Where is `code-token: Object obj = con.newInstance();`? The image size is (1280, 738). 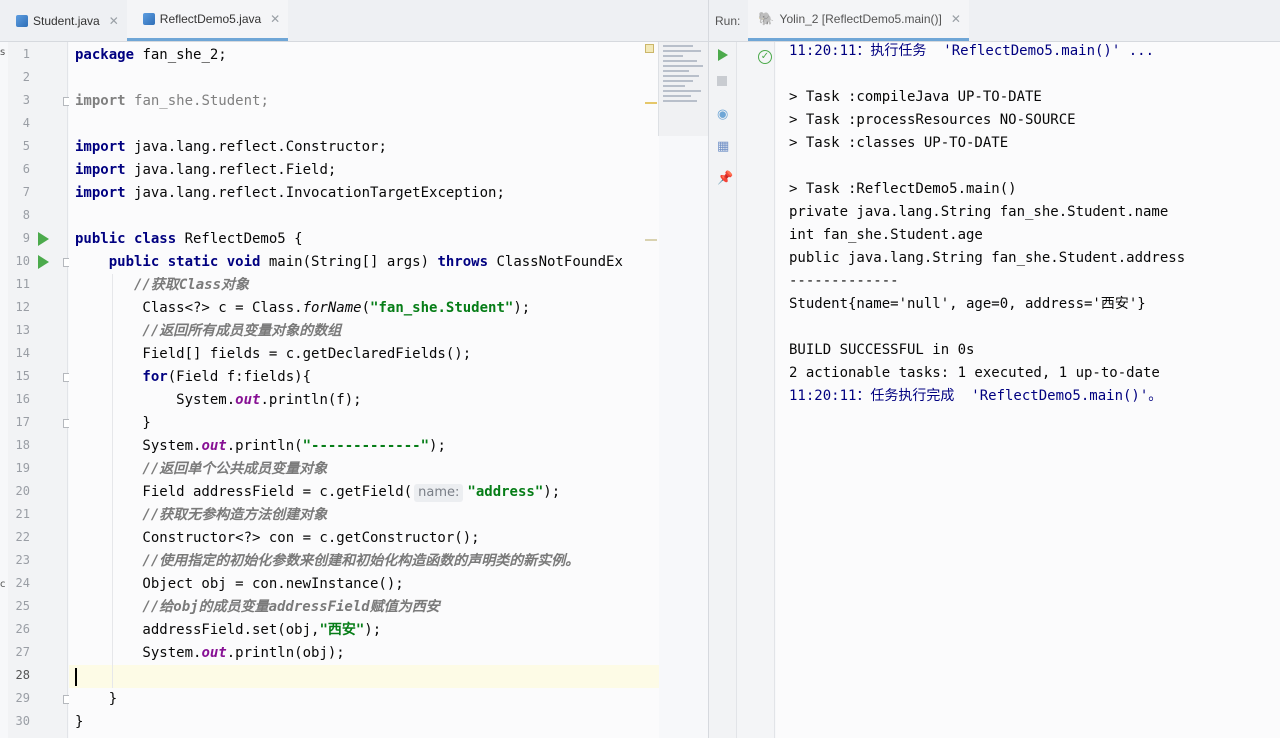 code-token: Object obj = con.newInstance(); is located at coordinates (239, 584).